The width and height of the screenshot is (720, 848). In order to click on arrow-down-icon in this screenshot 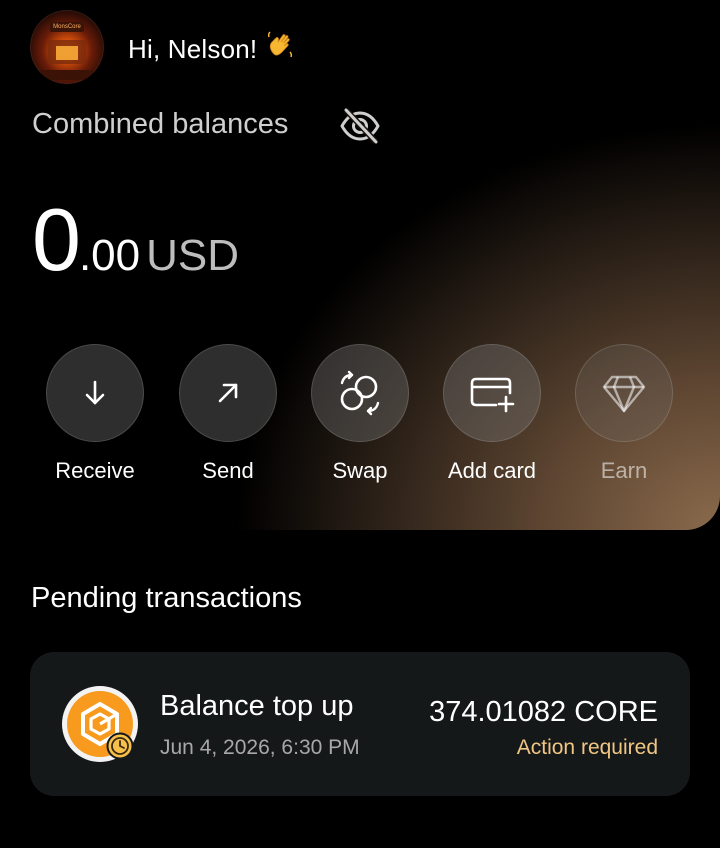, I will do `click(95, 392)`.